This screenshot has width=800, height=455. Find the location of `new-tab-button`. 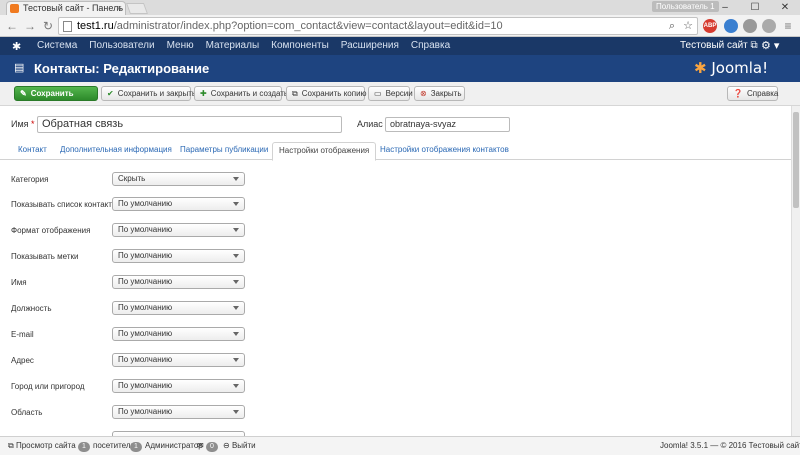

new-tab-button is located at coordinates (137, 8).